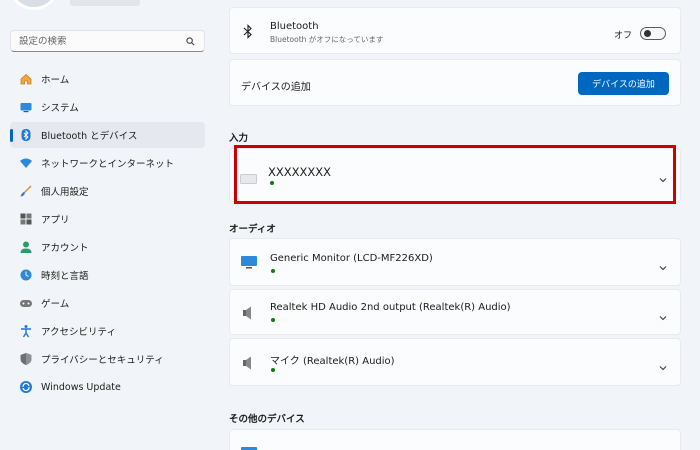  I want to click on search-input, so click(101, 41).